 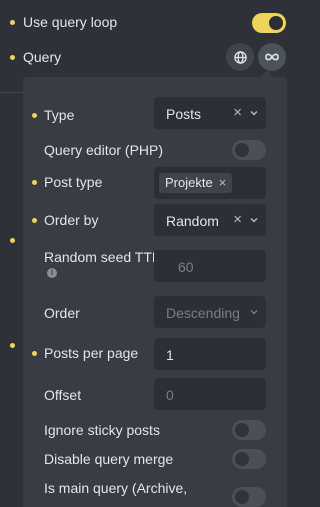 I want to click on info-icon: i, so click(x=52, y=273).